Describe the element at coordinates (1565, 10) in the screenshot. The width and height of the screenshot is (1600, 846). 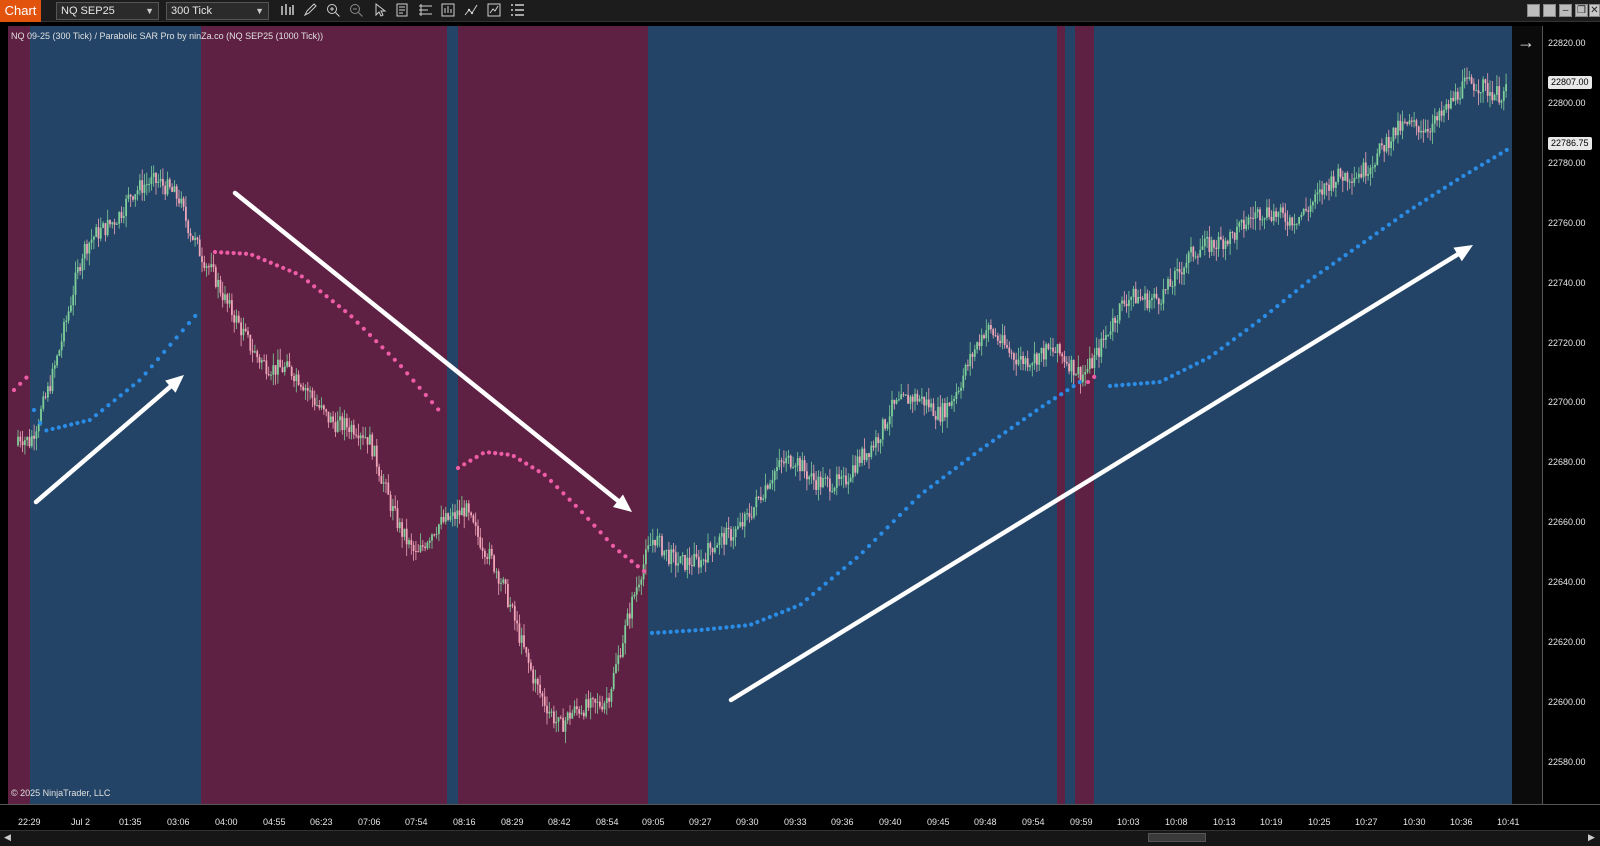
I see `minimize-icon: –` at that location.